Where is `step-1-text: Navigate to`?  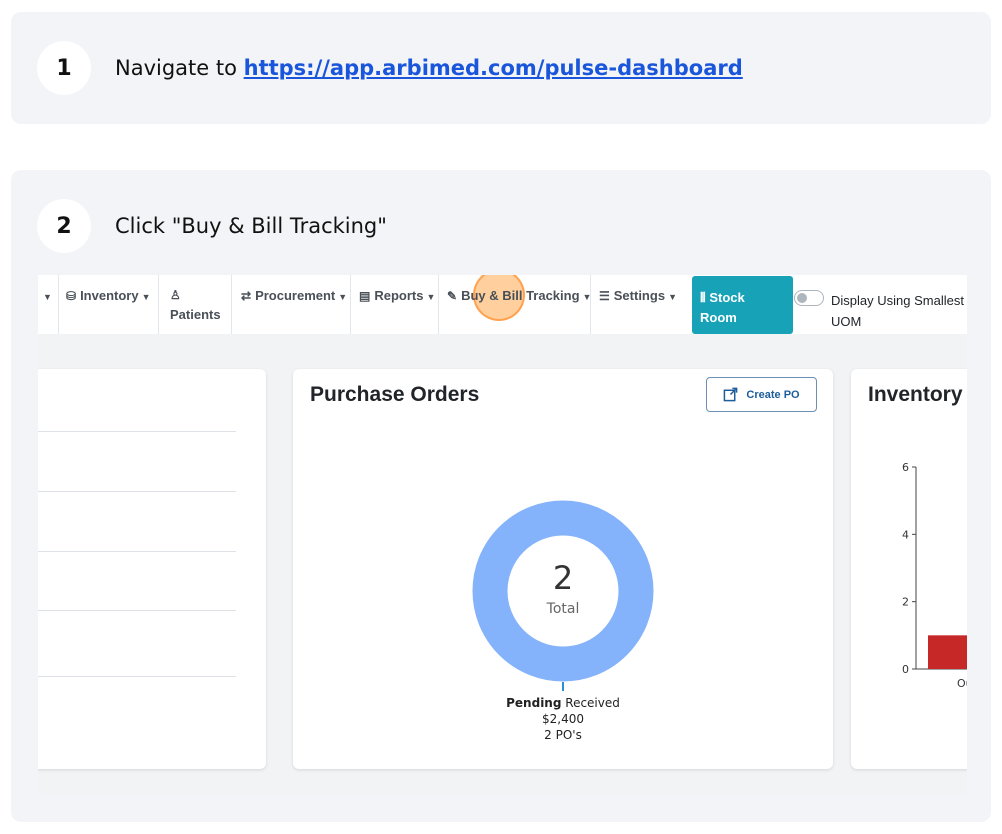
step-1-text: Navigate to is located at coordinates (179, 68).